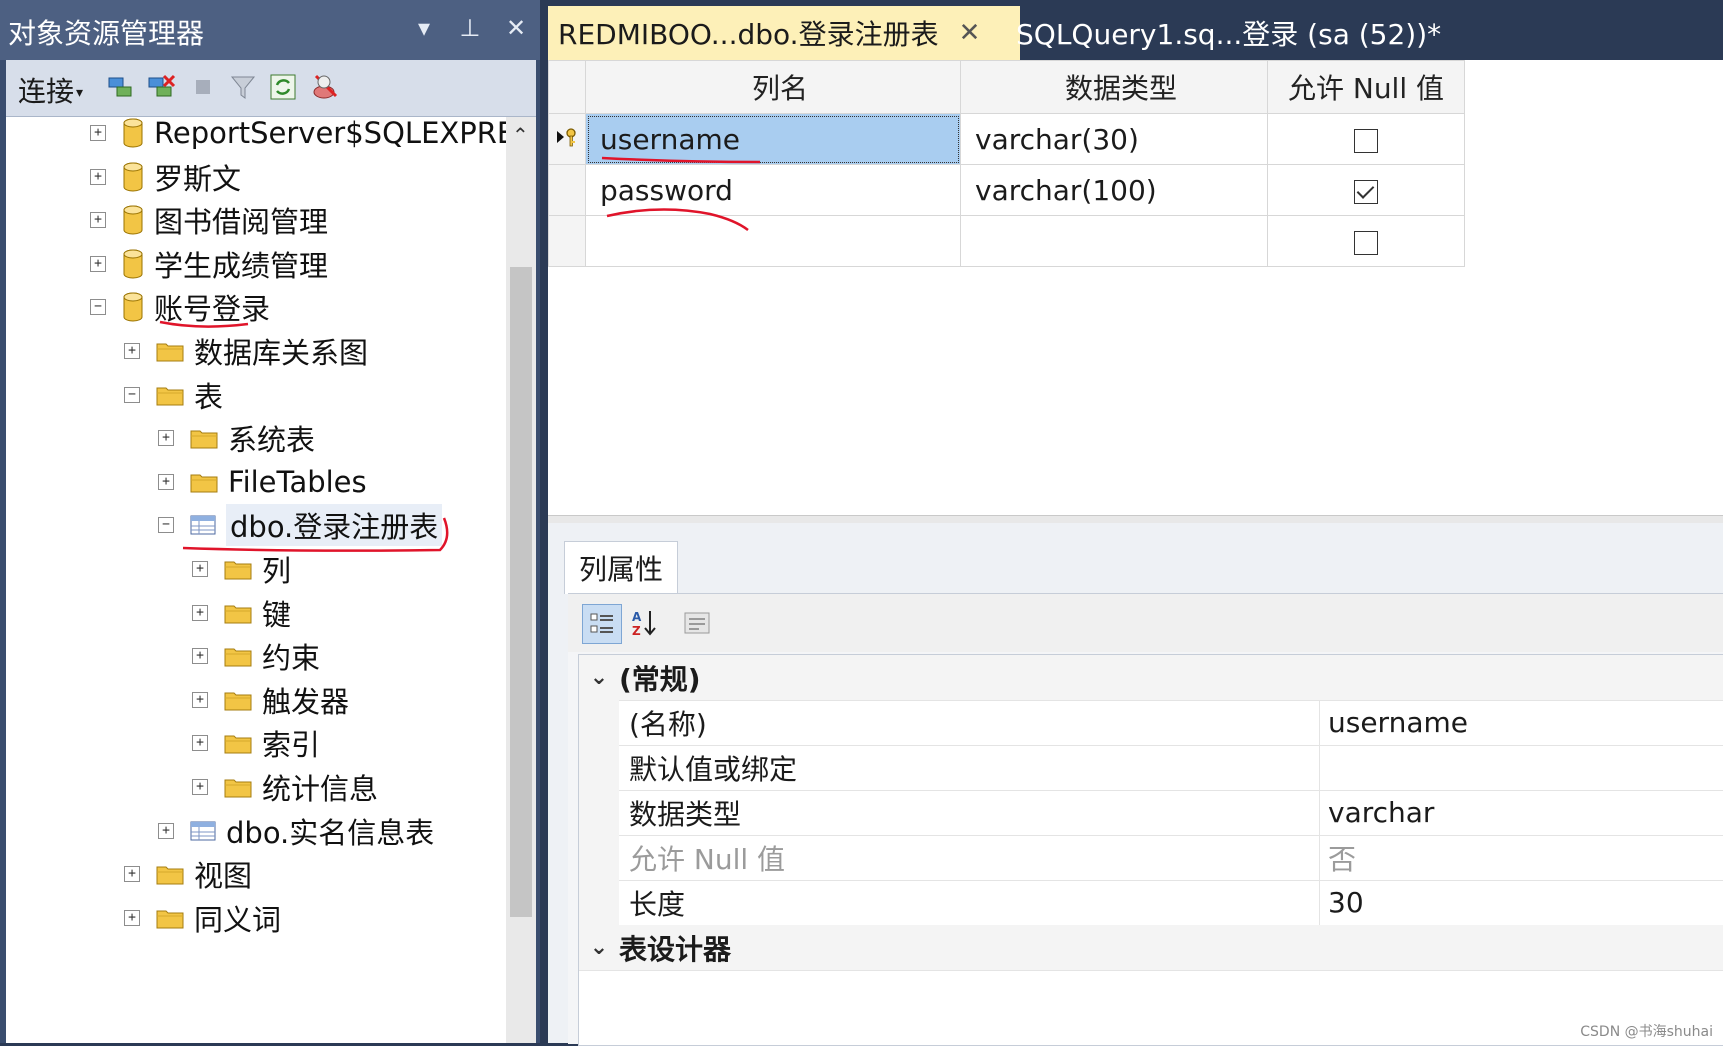 The image size is (1723, 1046). Describe the element at coordinates (246, 351) in the screenshot. I see `tree-node: + 数据库关系图` at that location.